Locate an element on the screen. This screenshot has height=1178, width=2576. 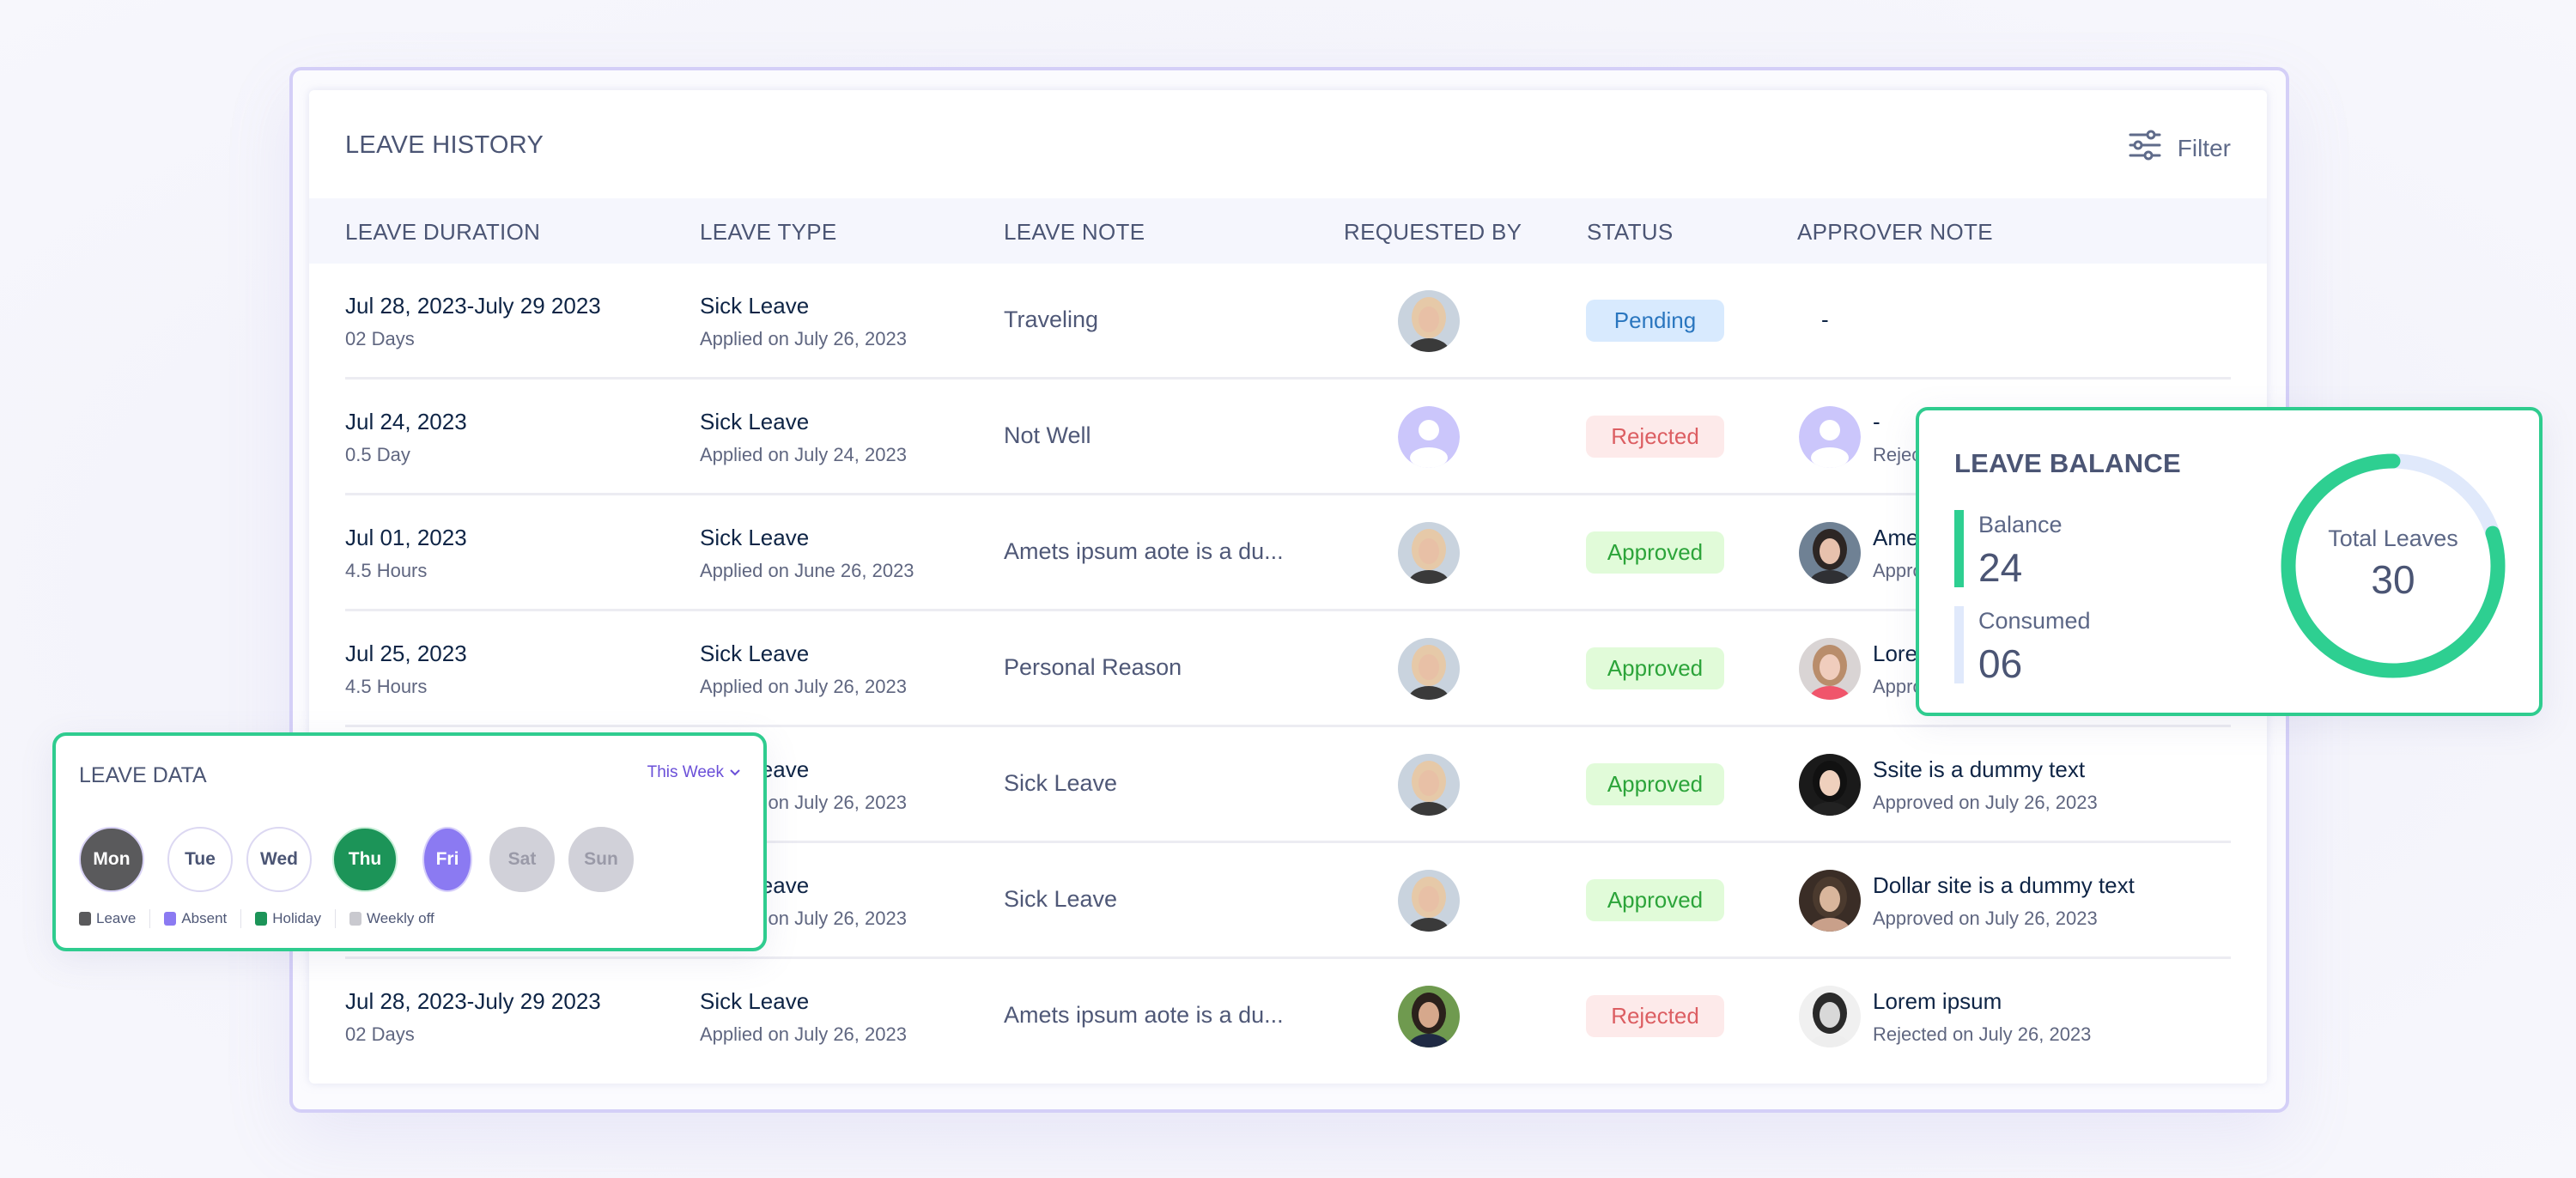
legend-item: Weekly off is located at coordinates (391, 919).